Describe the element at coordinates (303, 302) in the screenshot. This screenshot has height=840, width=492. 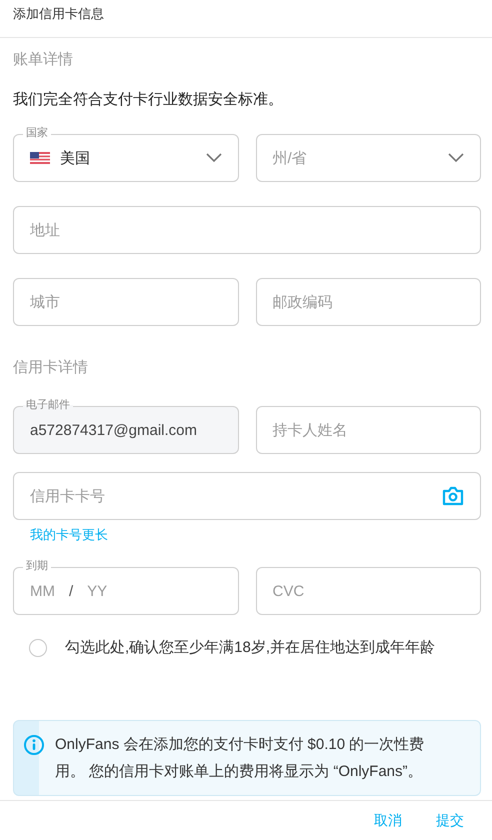
I see `field-placeholder: 邮政编码` at that location.